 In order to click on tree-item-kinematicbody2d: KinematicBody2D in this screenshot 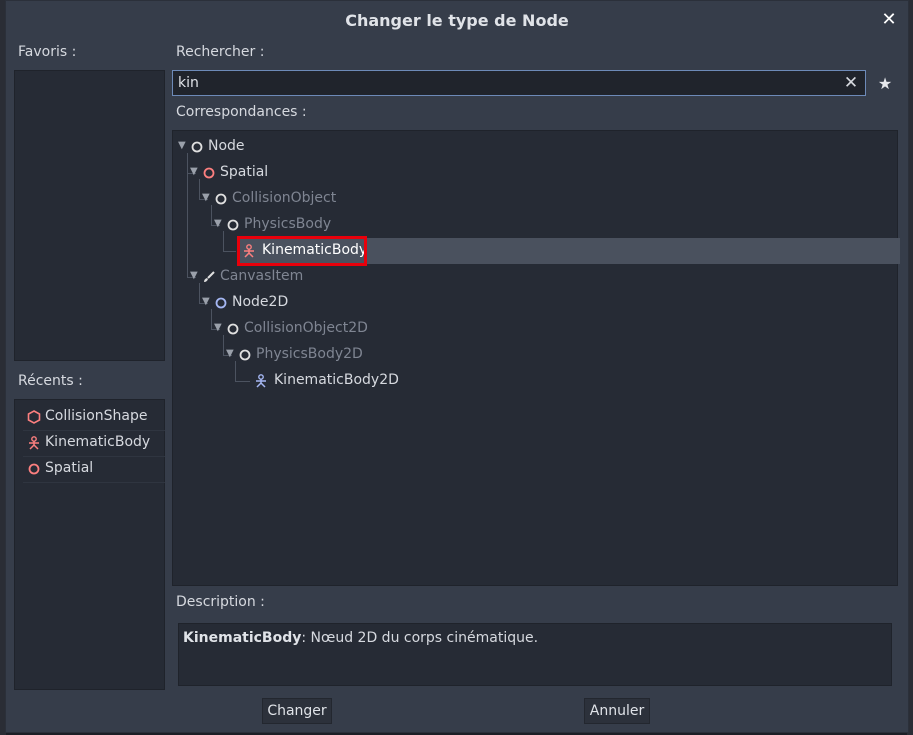, I will do `click(568, 381)`.